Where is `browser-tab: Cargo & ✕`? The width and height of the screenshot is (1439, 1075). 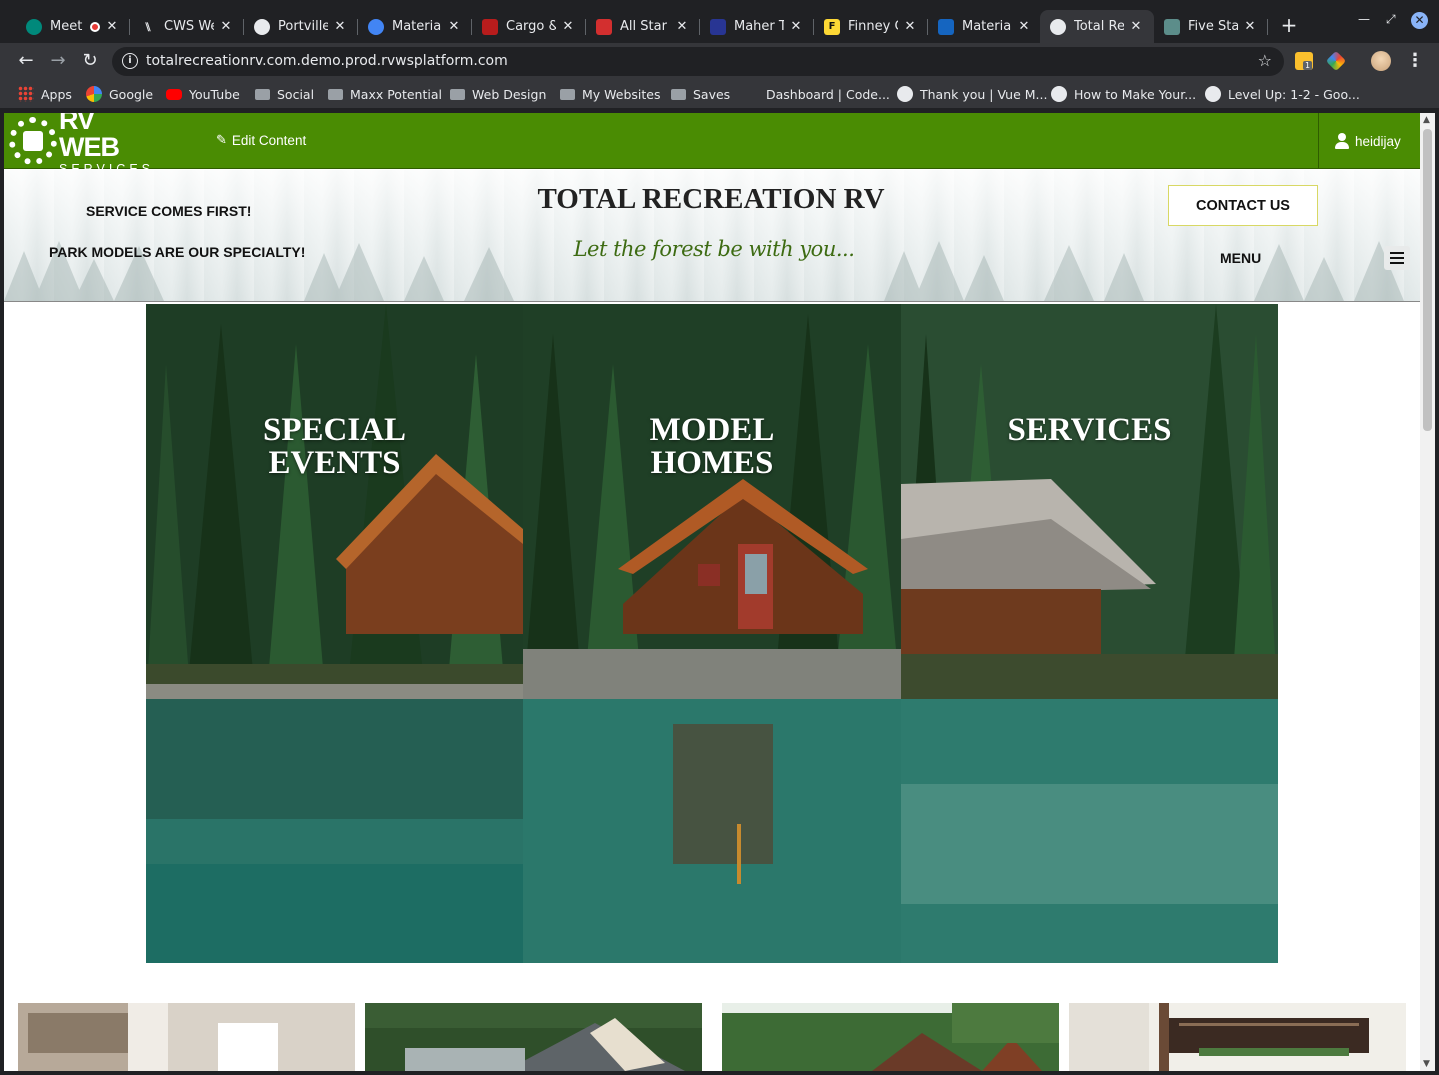 browser-tab: Cargo & ✕ is located at coordinates (529, 26).